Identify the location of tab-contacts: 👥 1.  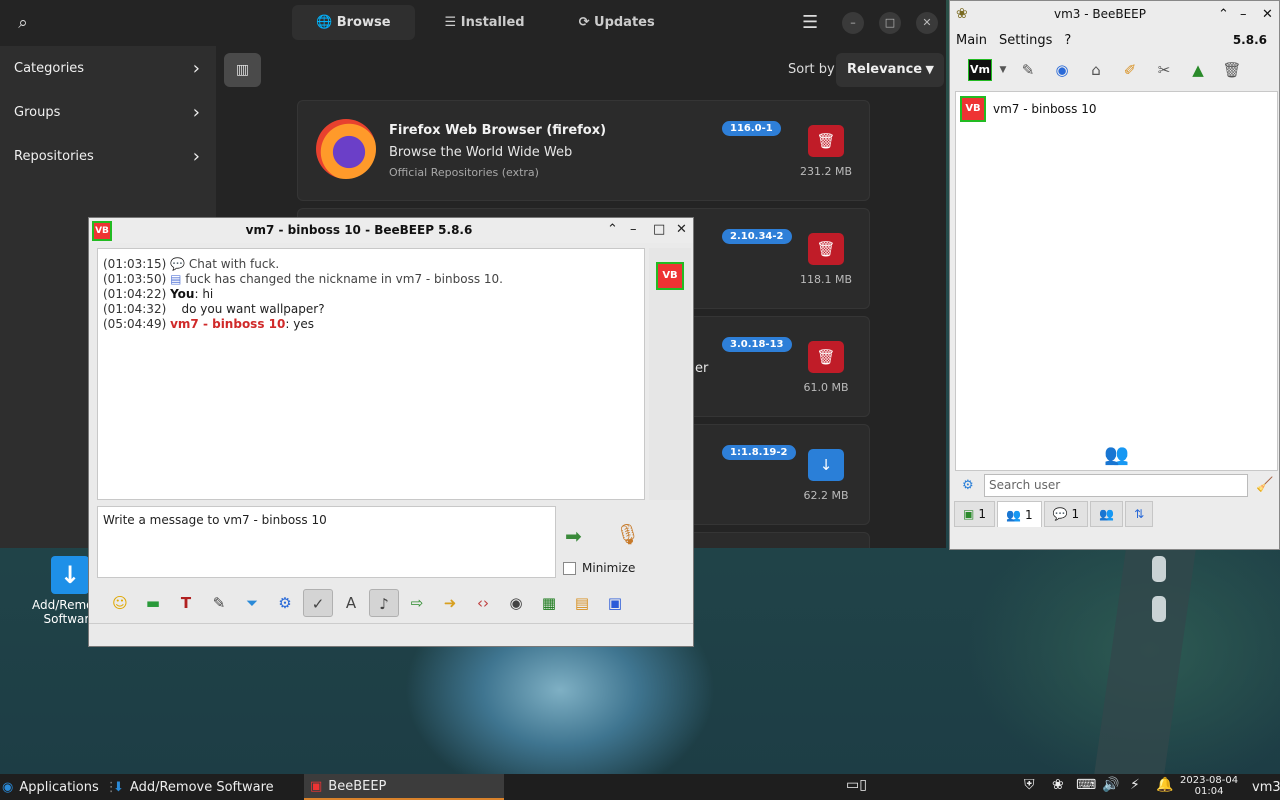
(1019, 514).